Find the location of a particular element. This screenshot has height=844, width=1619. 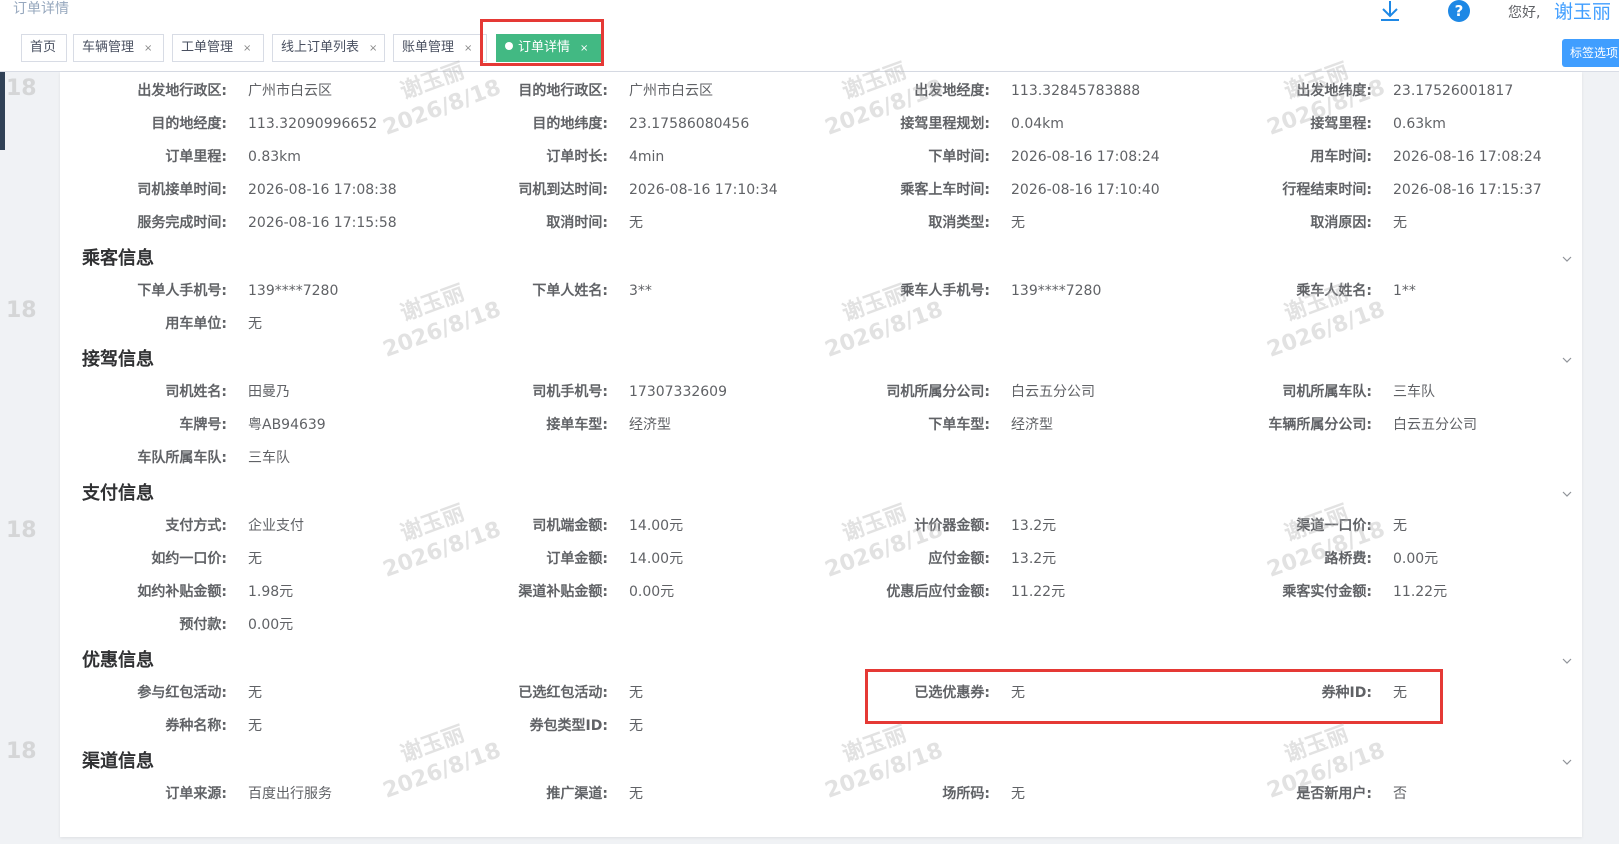

field-label: 司机姓名: is located at coordinates (196, 392).